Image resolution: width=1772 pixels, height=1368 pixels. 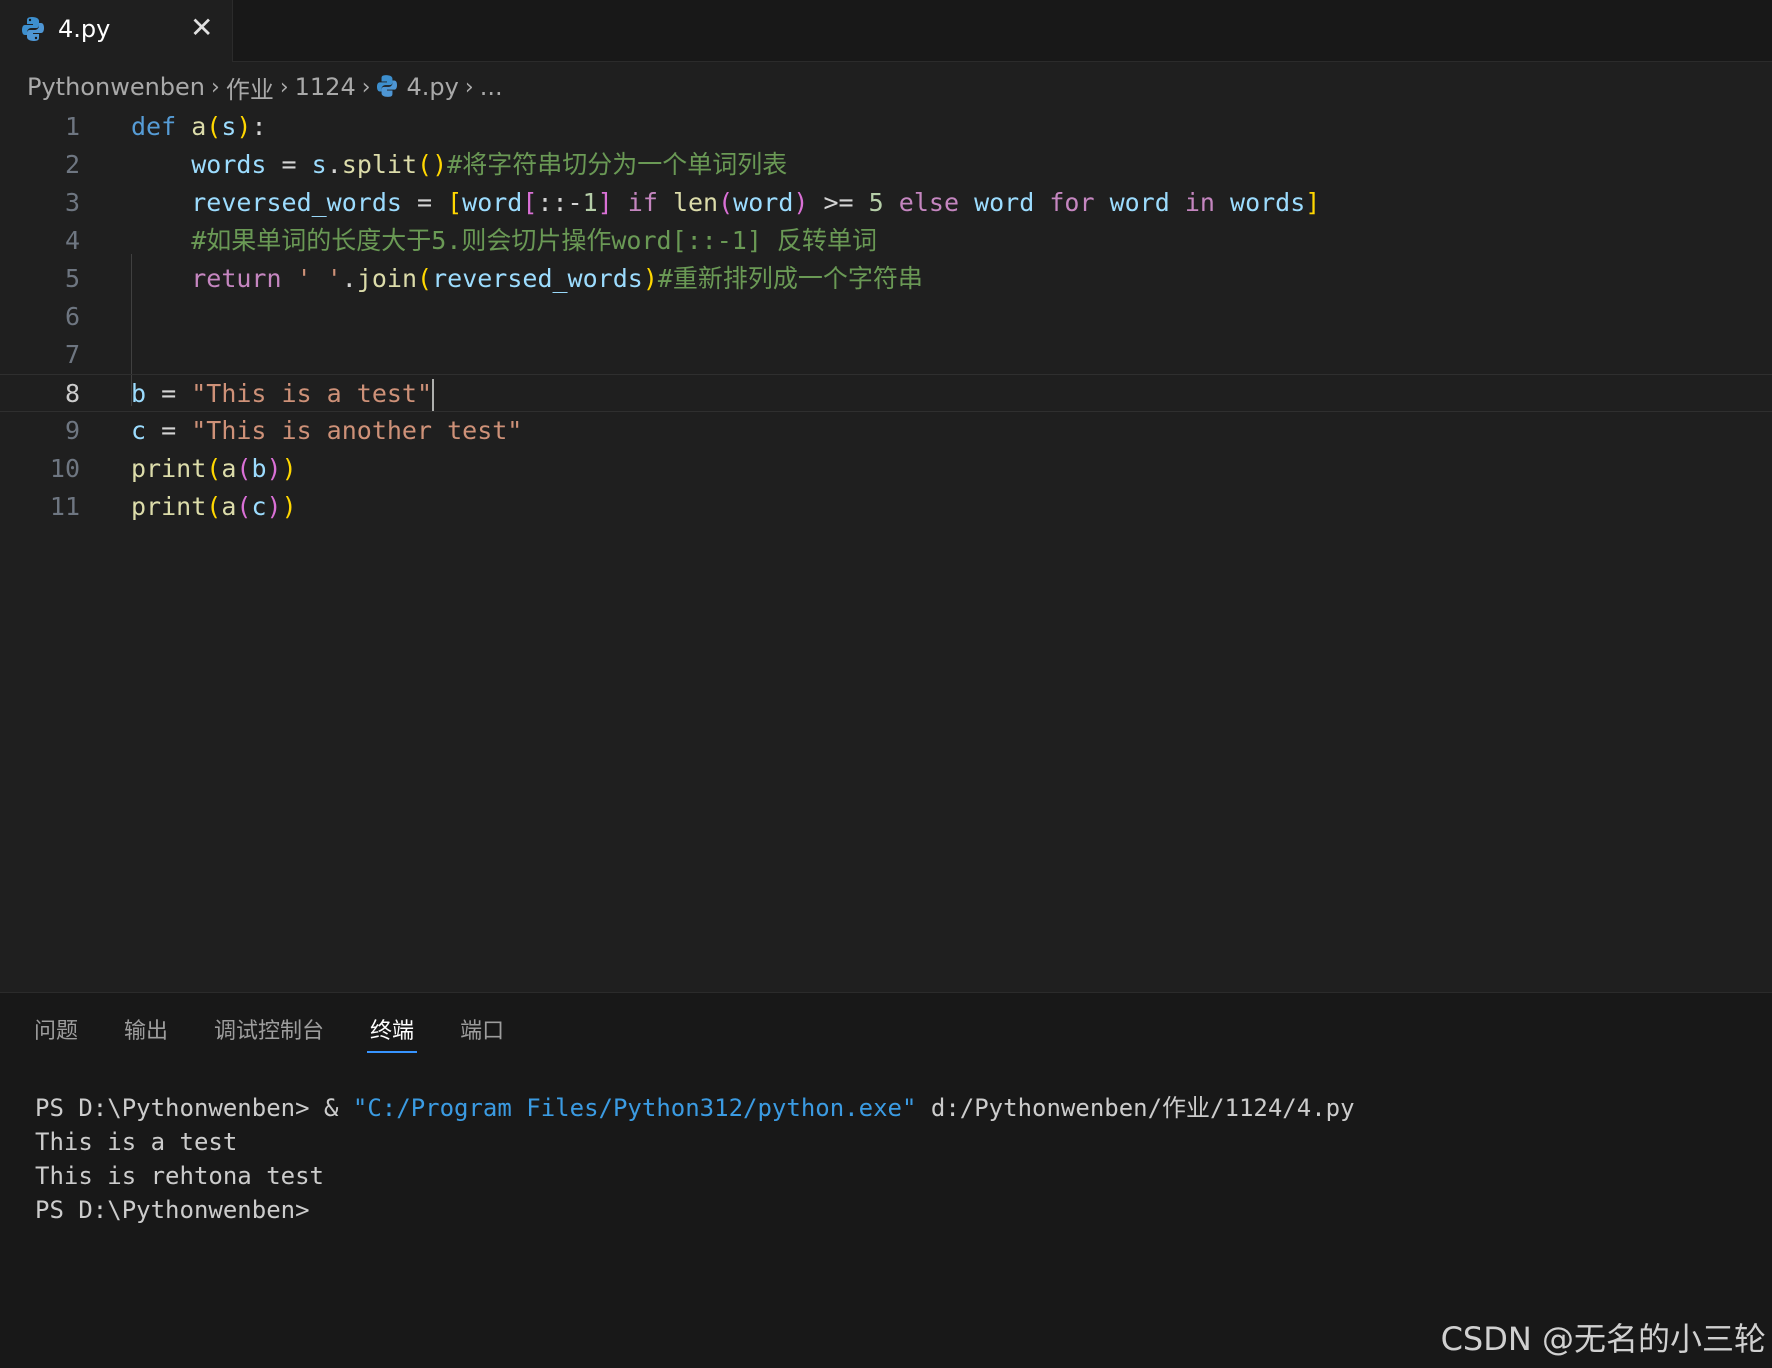 I want to click on code-line: 10 print(a(b)), so click(x=886, y=469).